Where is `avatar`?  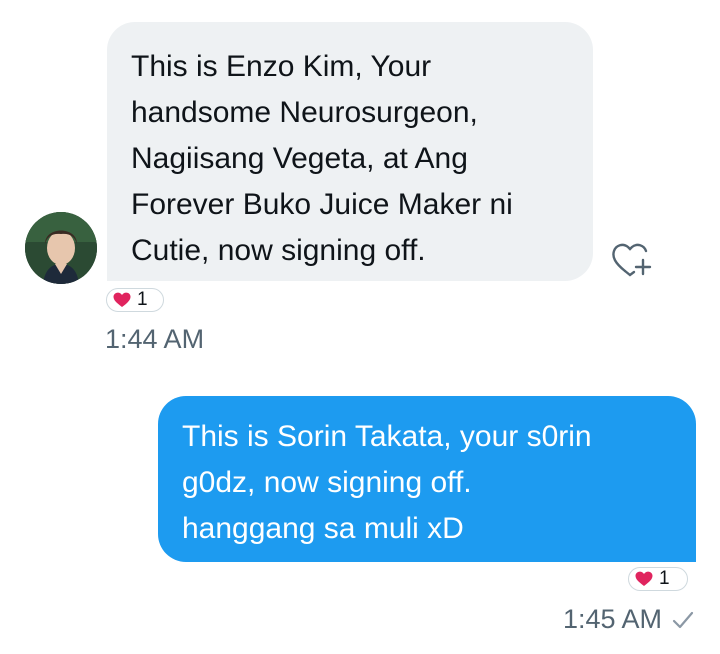 avatar is located at coordinates (61, 248).